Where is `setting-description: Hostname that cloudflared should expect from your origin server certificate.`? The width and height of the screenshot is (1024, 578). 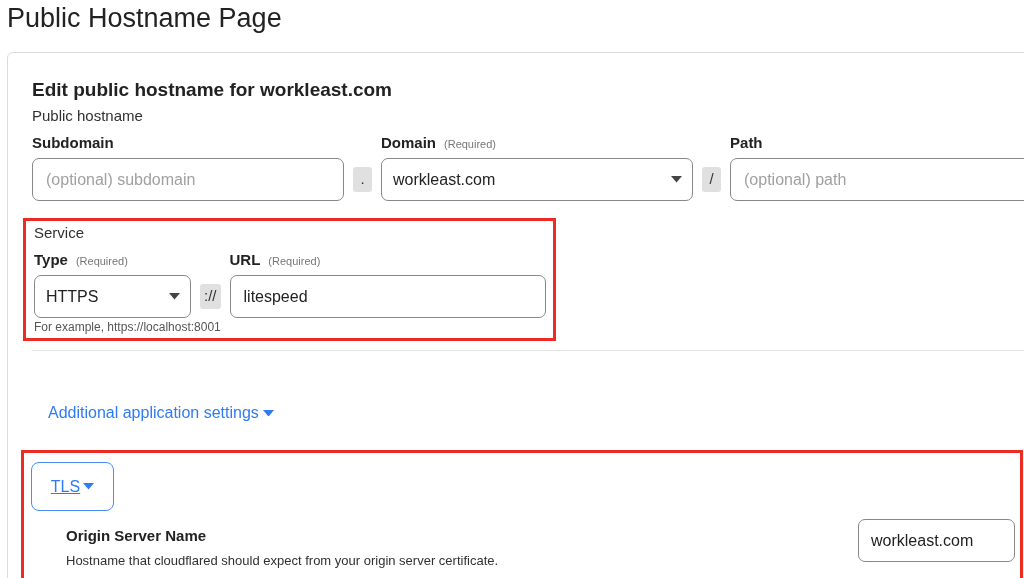 setting-description: Hostname that cloudflared should expect from your origin server certificate. is located at coordinates (283, 561).